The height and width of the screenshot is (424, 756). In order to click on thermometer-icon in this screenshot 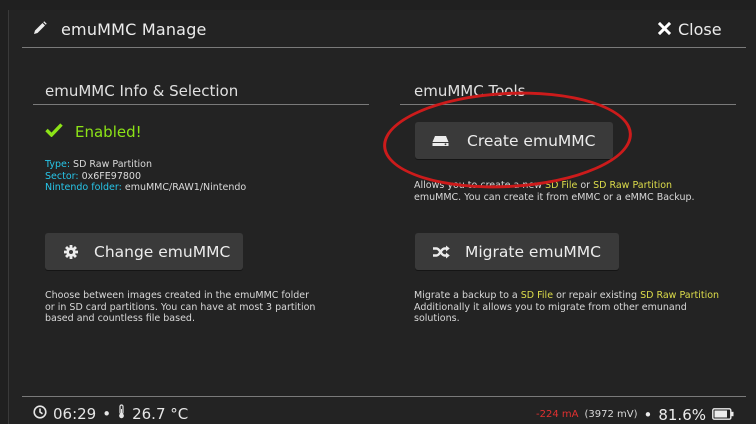, I will do `click(121, 413)`.